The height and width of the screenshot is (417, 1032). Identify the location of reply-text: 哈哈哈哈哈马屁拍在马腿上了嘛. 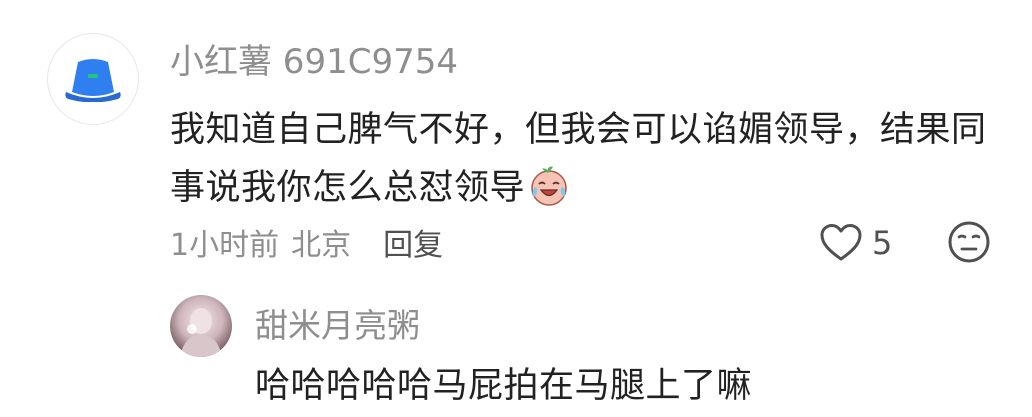
(504, 386).